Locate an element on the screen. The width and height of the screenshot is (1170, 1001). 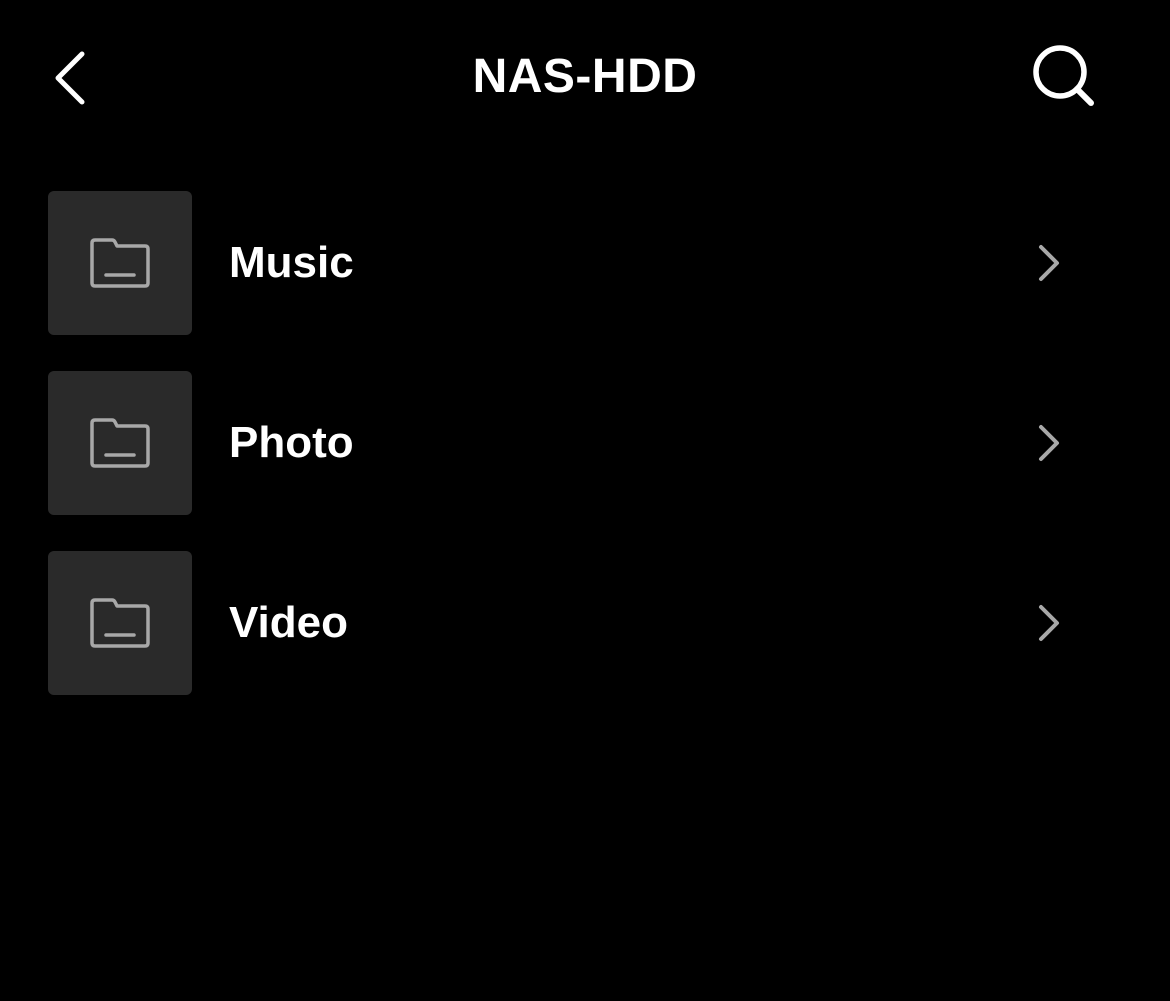
folder-row-photo: Photo is located at coordinates (585, 443).